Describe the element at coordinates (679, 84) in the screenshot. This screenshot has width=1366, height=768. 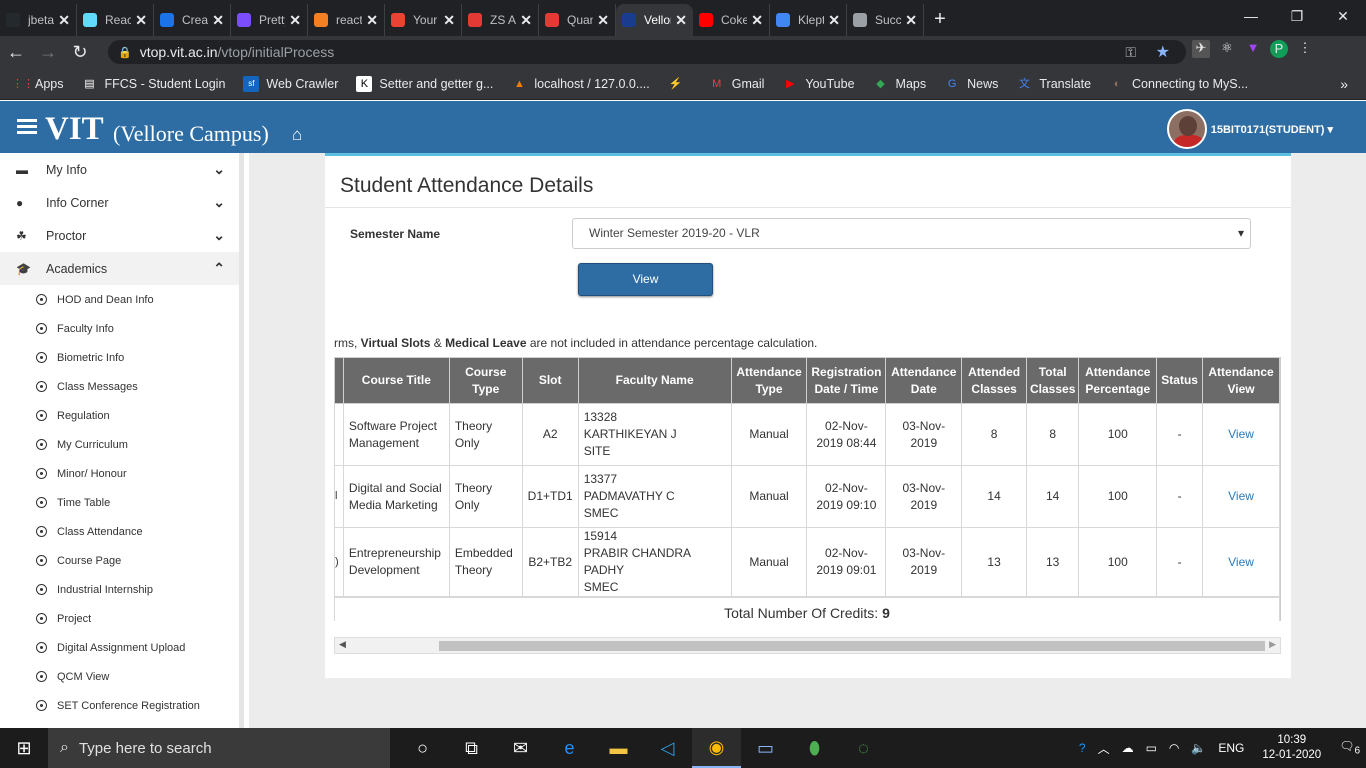
I see `bookmark-item: ⚡` at that location.